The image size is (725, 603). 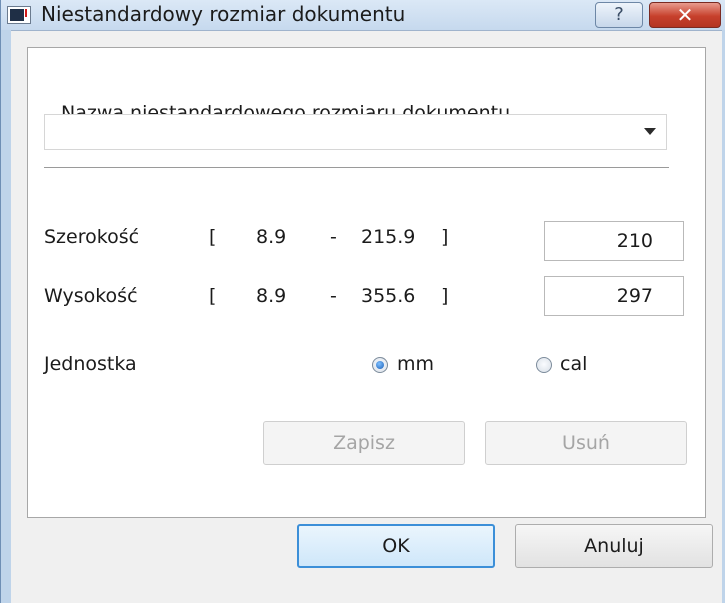 What do you see at coordinates (271, 296) in the screenshot?
I see `height-min: 8.9` at bounding box center [271, 296].